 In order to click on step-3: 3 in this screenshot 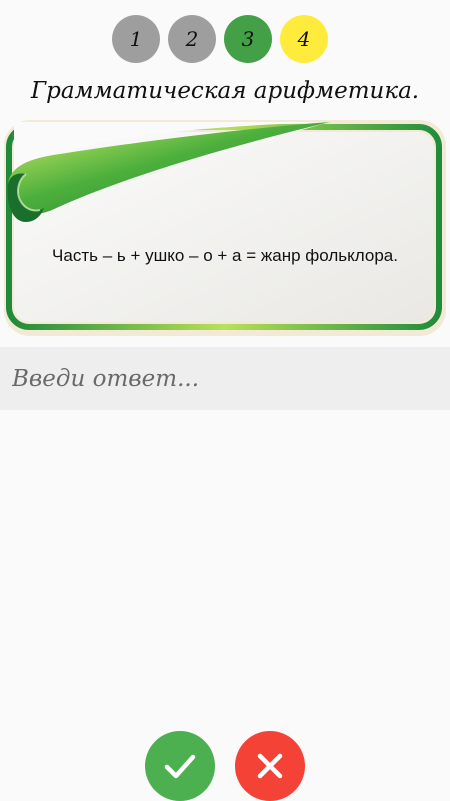, I will do `click(248, 39)`.